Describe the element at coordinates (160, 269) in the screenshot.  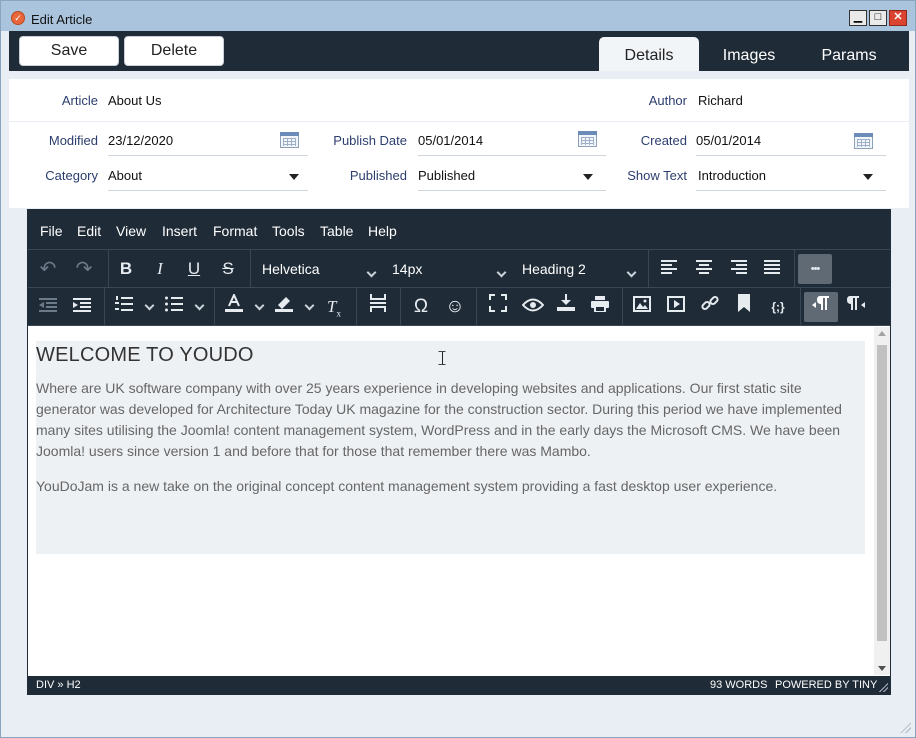
I see `italic-icon: I` at that location.